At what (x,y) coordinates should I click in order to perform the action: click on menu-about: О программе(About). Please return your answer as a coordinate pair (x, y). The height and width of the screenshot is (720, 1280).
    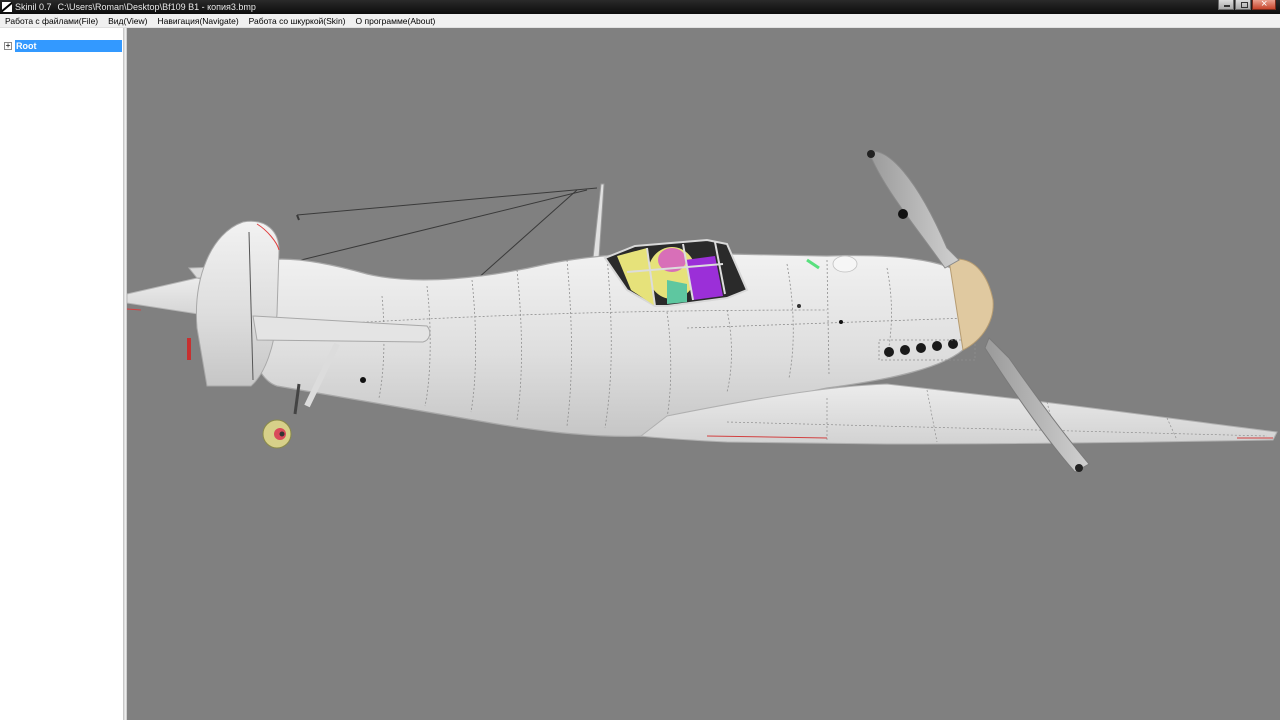
    Looking at the image, I should click on (396, 21).